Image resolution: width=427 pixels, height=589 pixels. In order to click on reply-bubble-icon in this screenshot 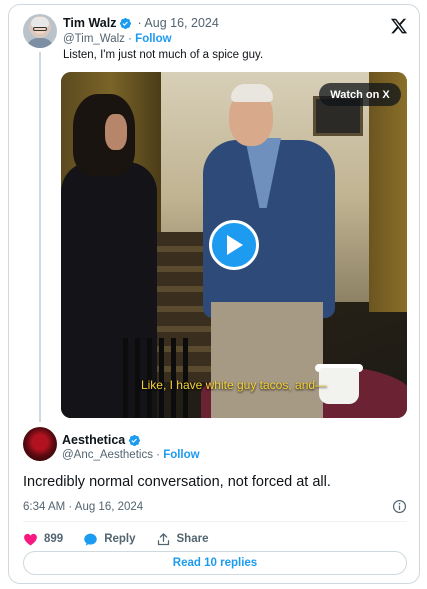, I will do `click(90, 539)`.